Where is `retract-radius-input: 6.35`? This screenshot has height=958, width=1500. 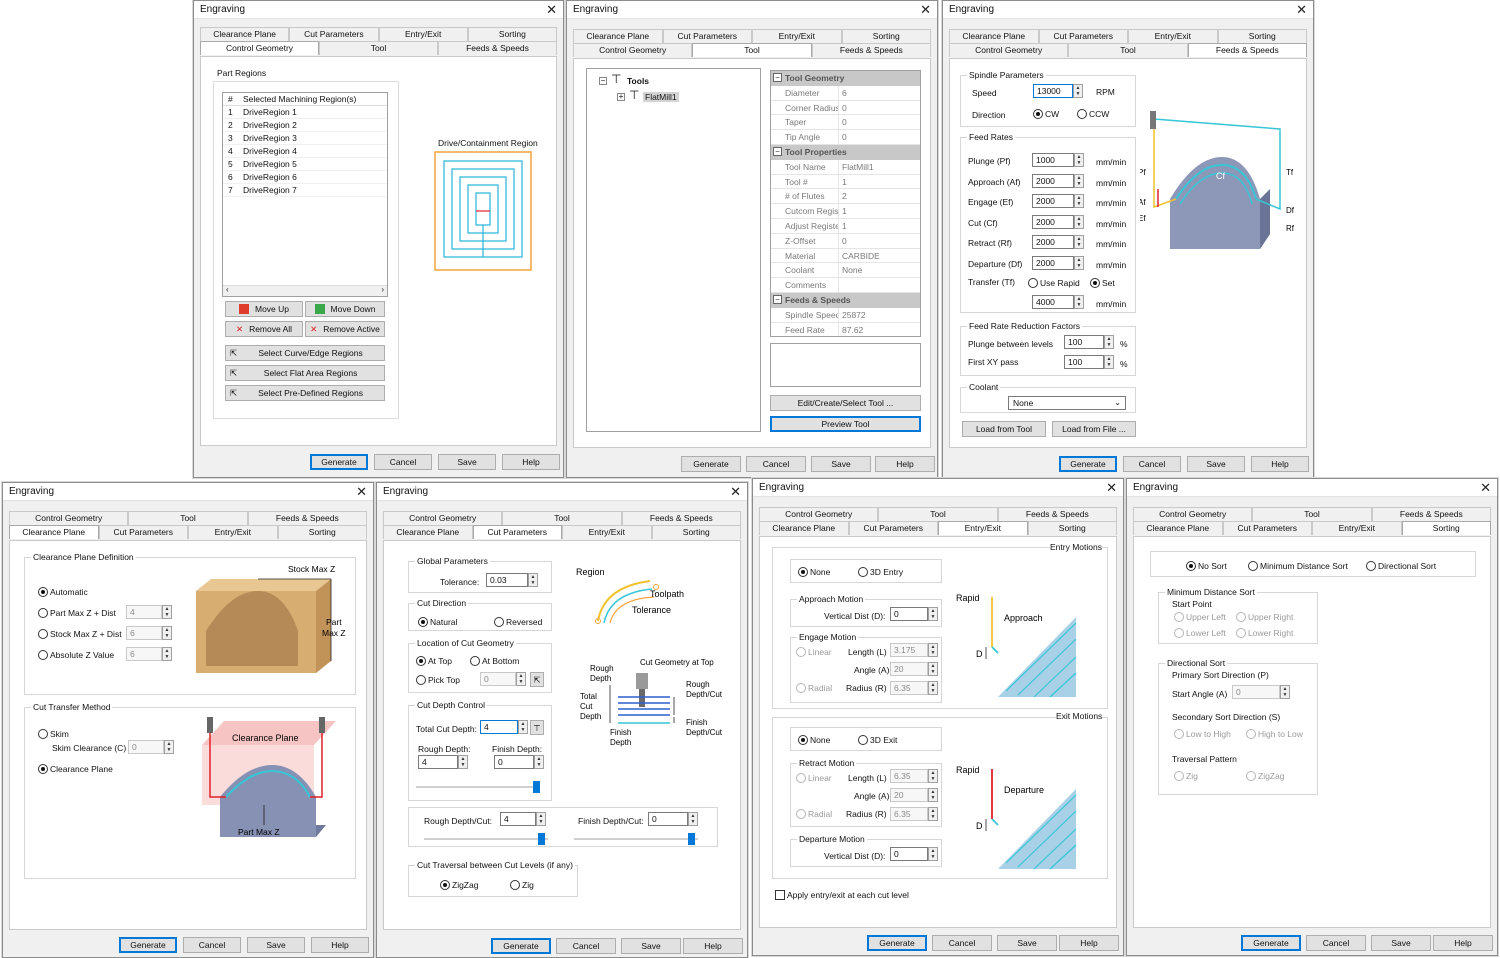 retract-radius-input: 6.35 is located at coordinates (909, 814).